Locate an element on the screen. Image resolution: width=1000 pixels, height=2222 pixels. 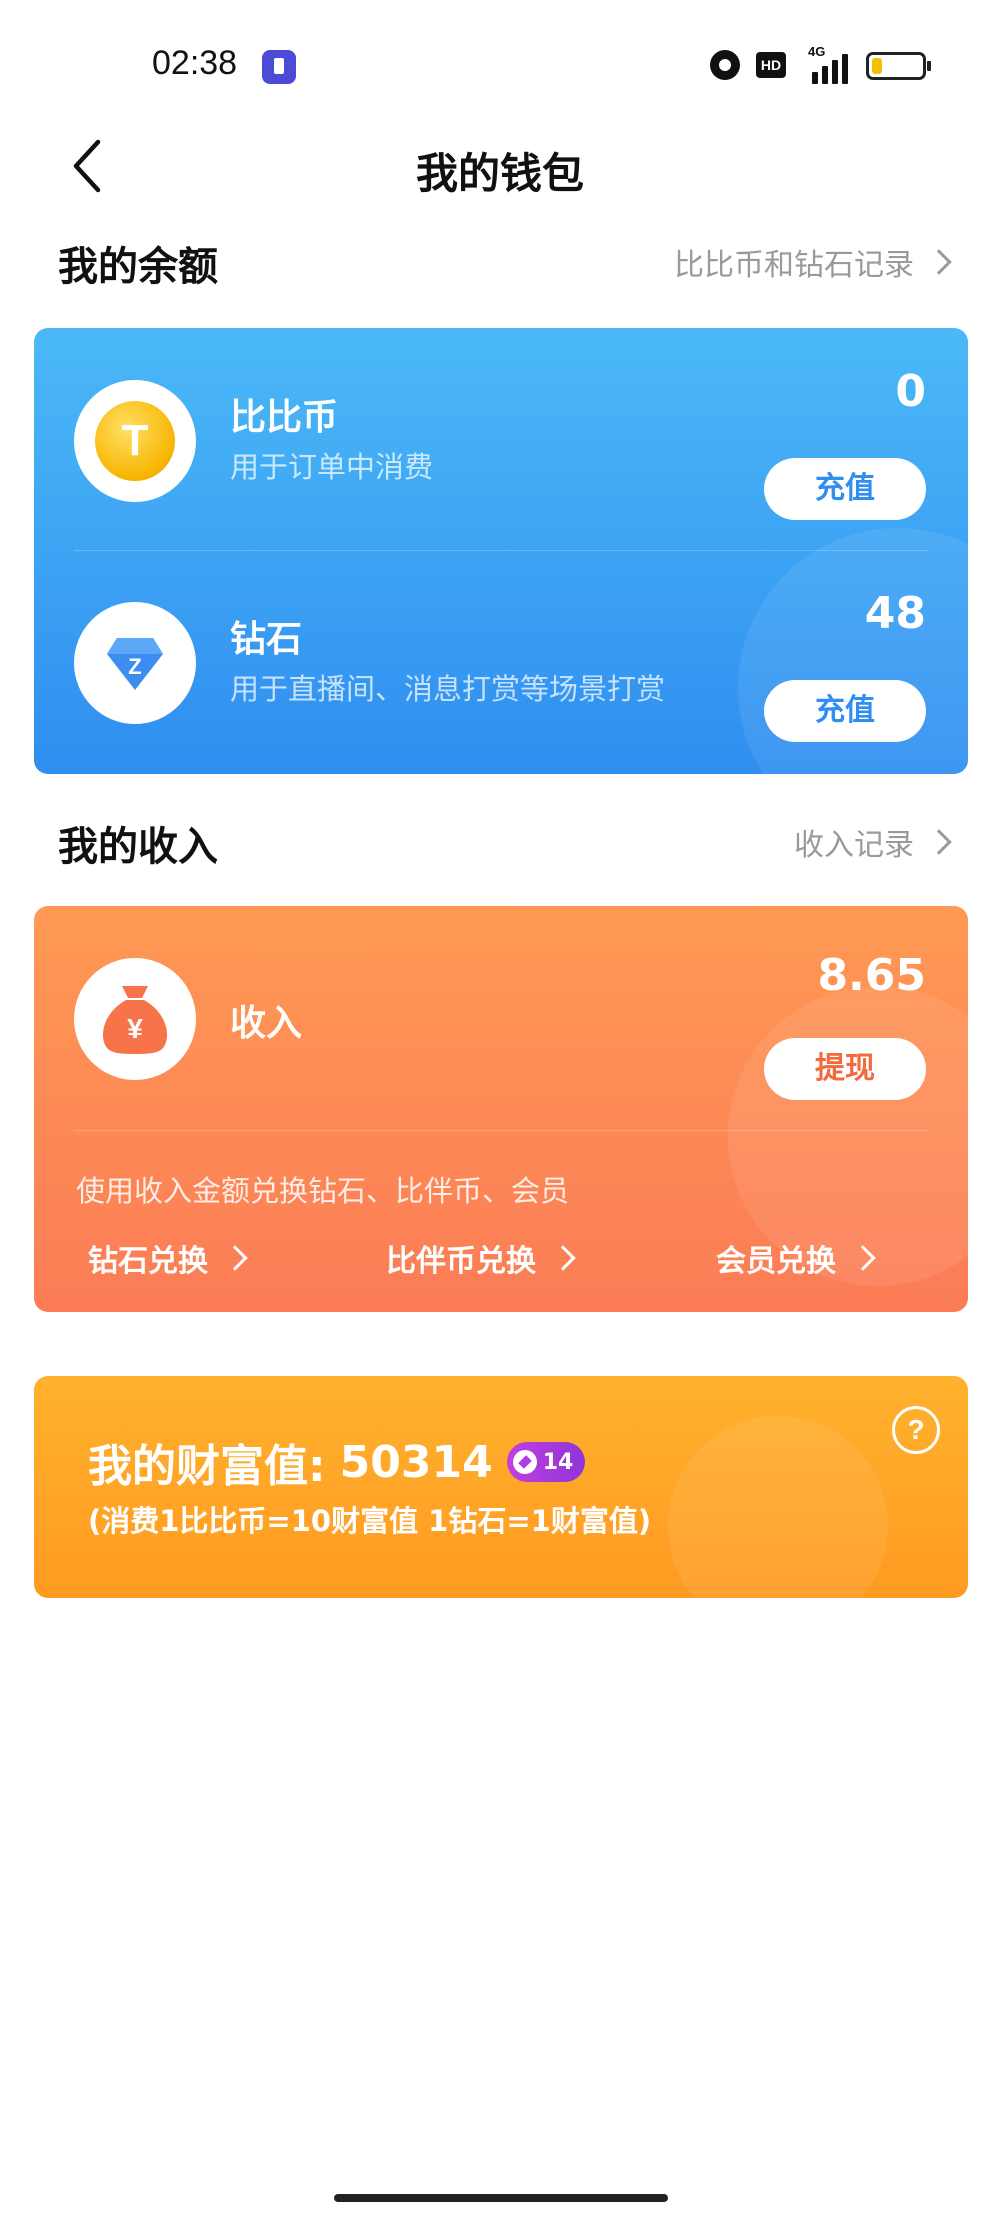
flashlight-app-icon is located at coordinates (279, 67).